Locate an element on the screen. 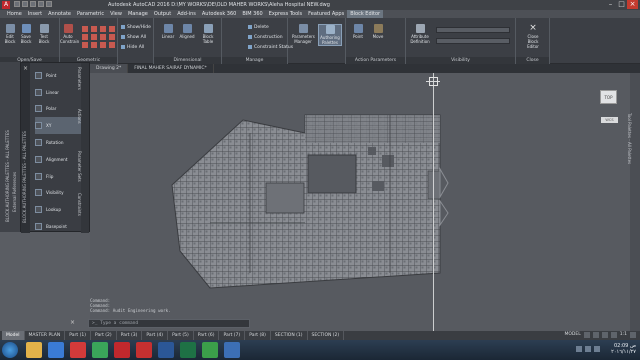  aligned-button: Aligned is located at coordinates (187, 31).